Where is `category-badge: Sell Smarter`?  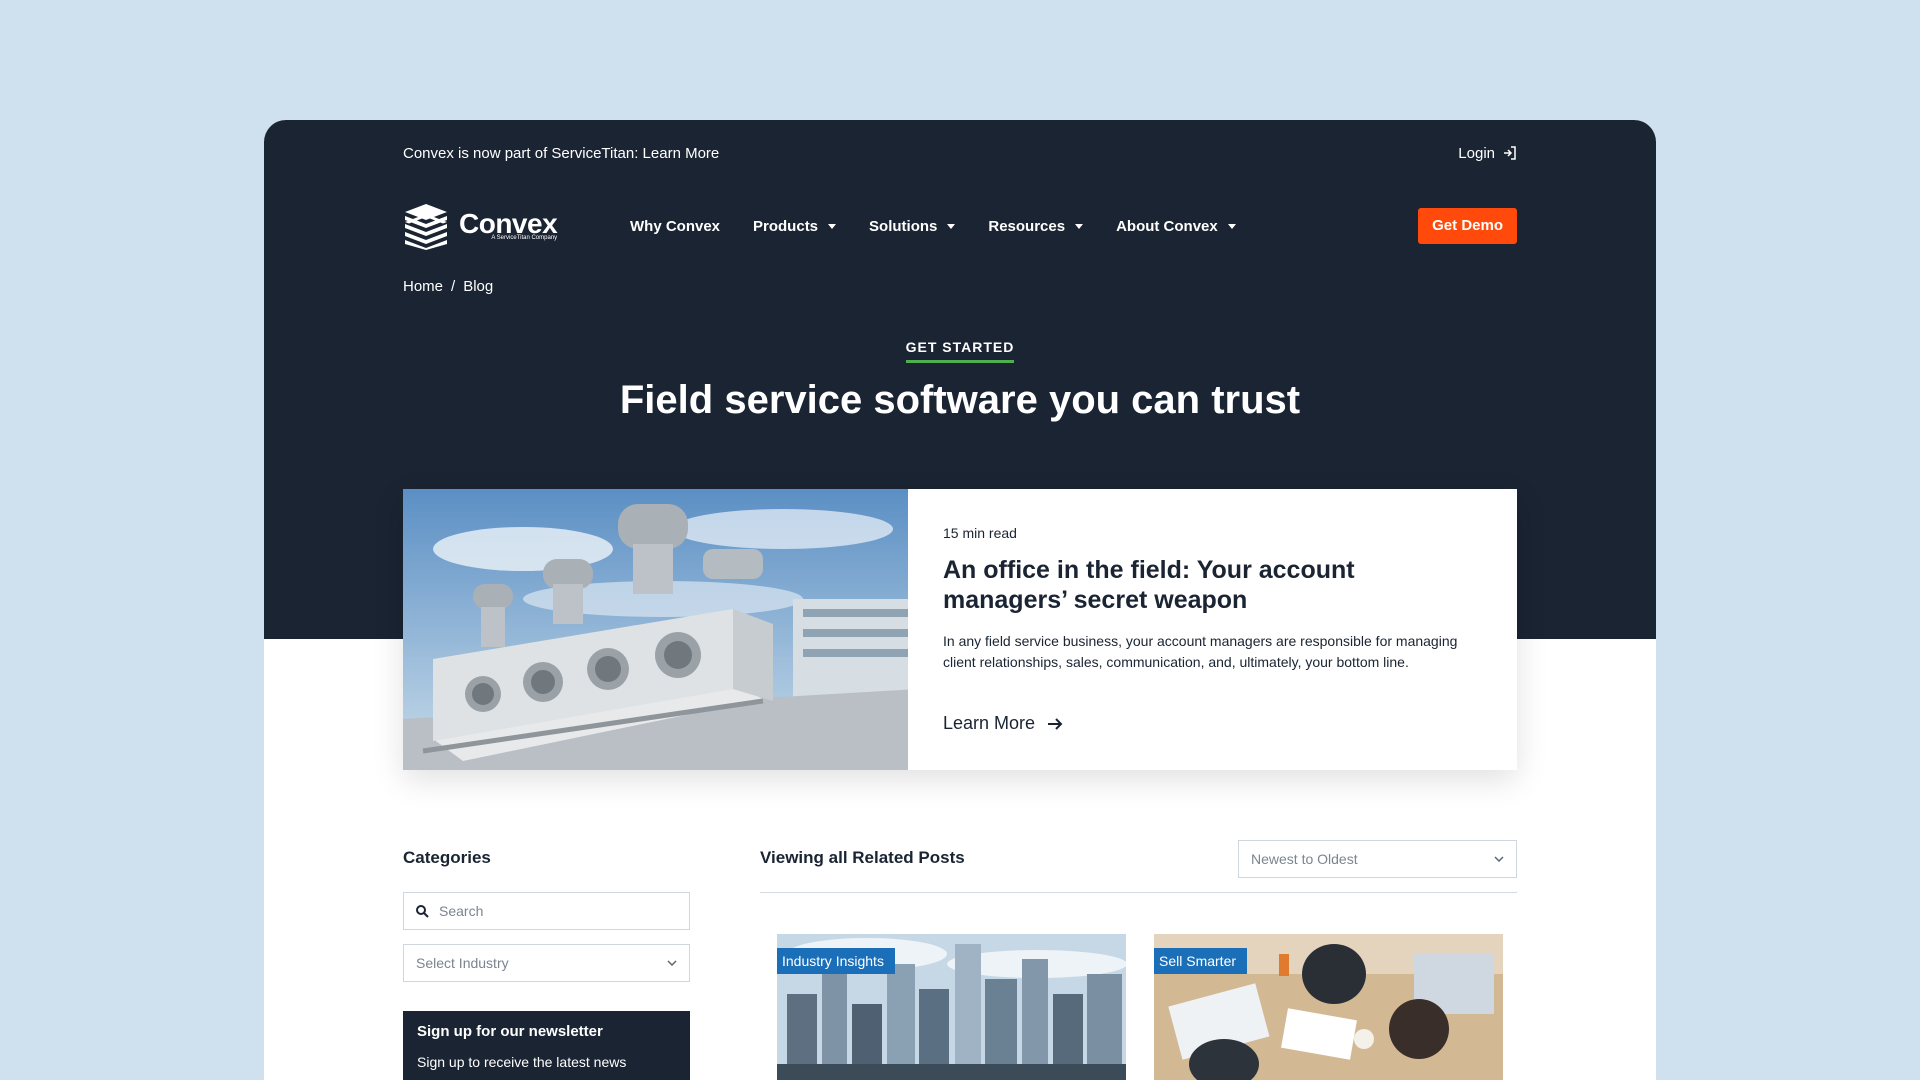
category-badge: Sell Smarter is located at coordinates (1201, 961).